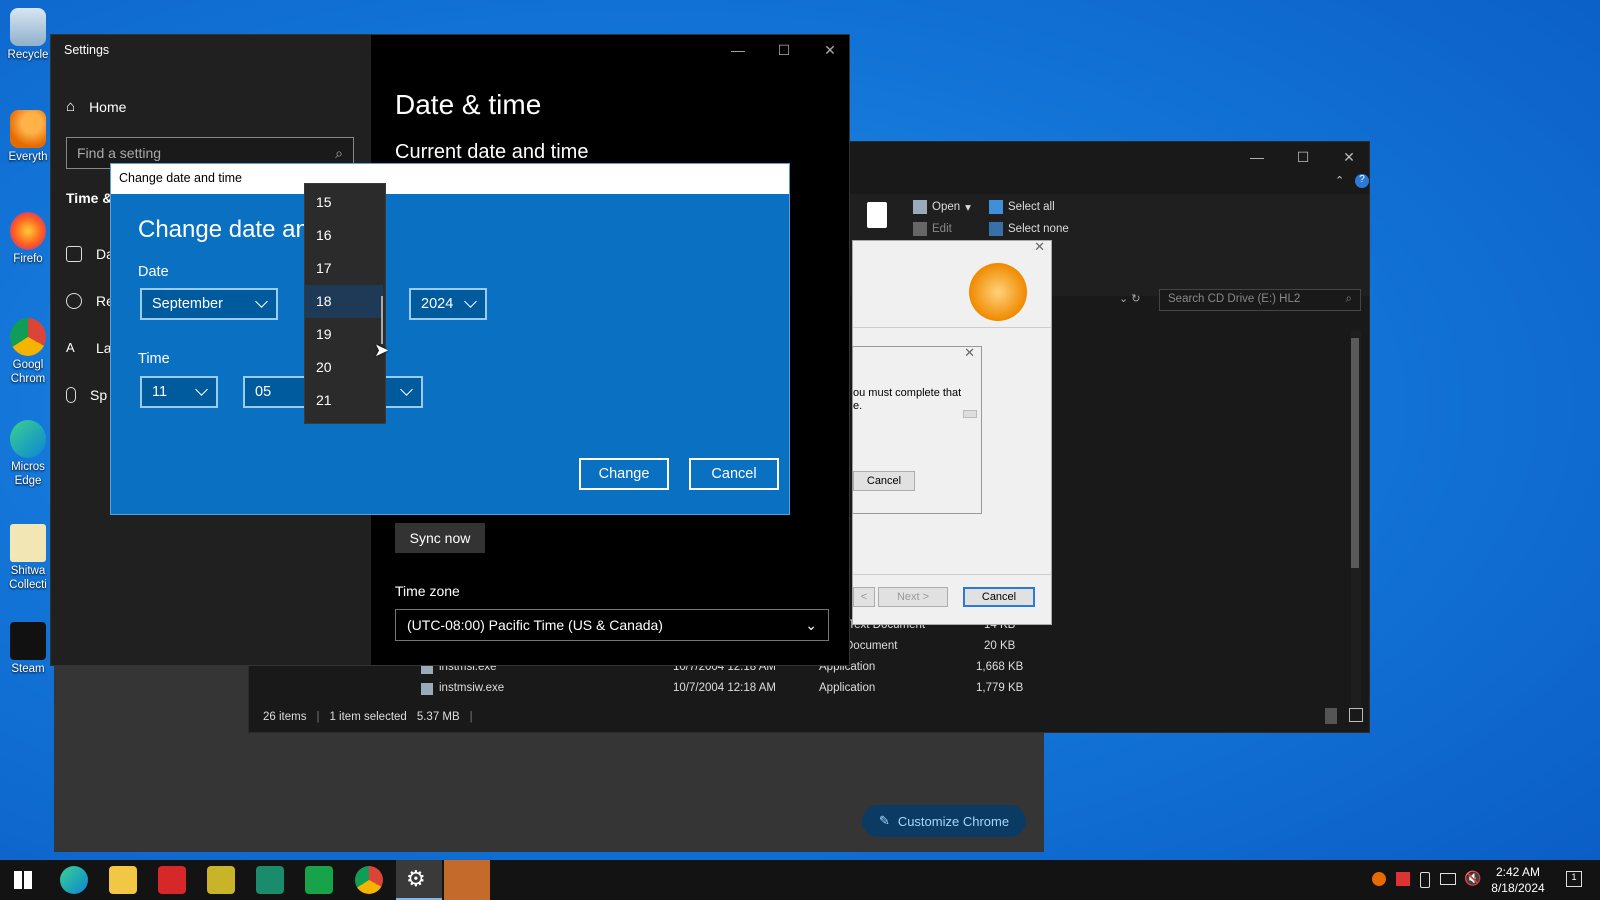  Describe the element at coordinates (1362, 181) in the screenshot. I see `help-icon: ?` at that location.